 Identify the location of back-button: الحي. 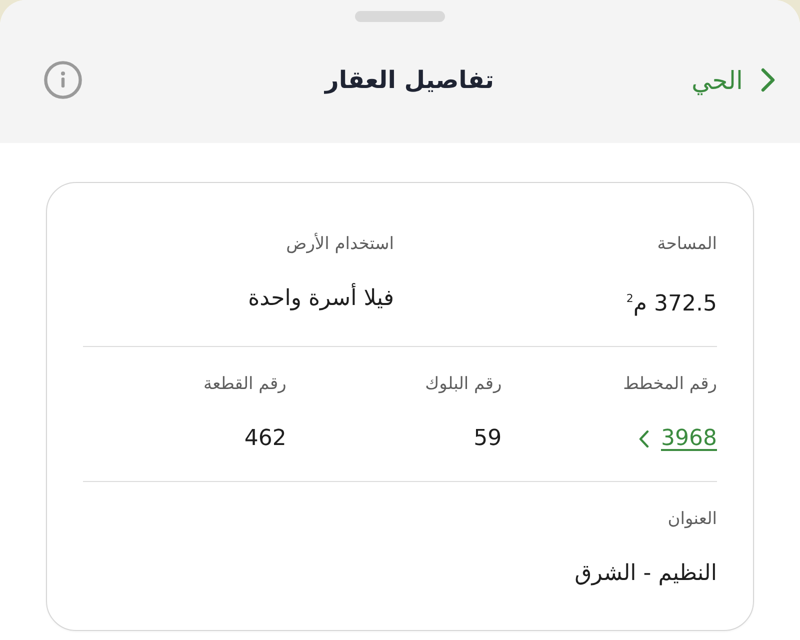
(733, 80).